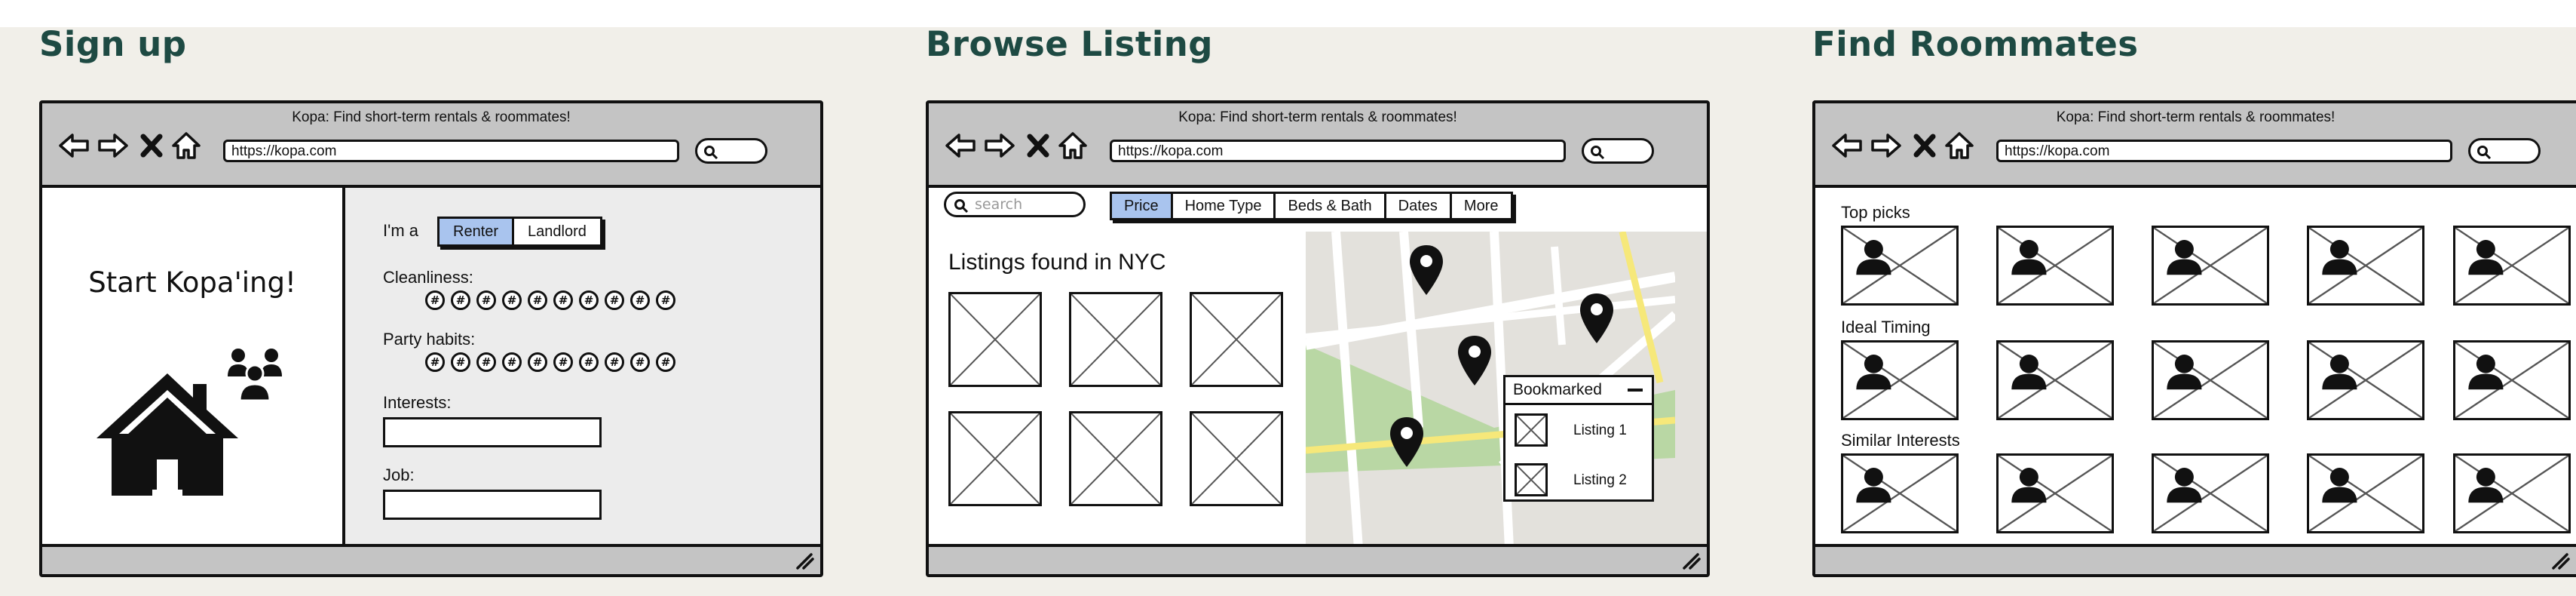 This screenshot has width=2576, height=596. I want to click on interests-input, so click(492, 432).